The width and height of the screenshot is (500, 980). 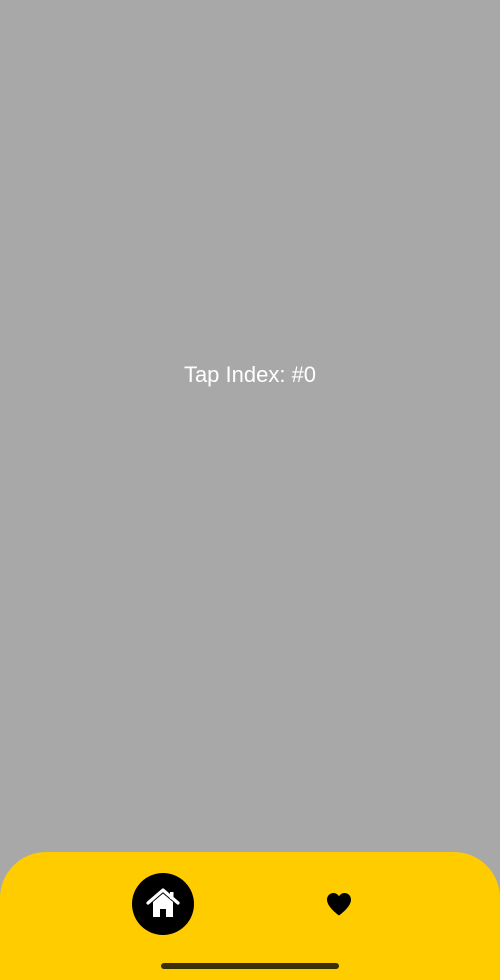 I want to click on tab-favorite, so click(x=339, y=904).